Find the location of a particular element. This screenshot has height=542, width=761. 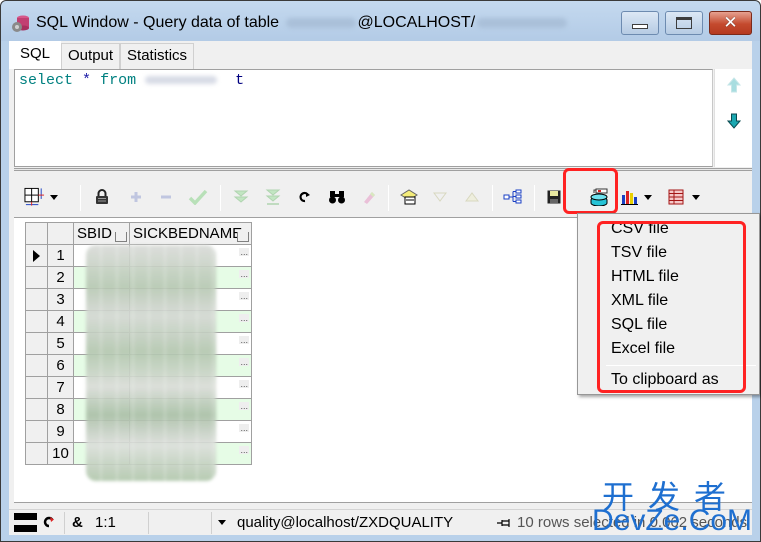

fetch-next-icon is located at coordinates (241, 196).